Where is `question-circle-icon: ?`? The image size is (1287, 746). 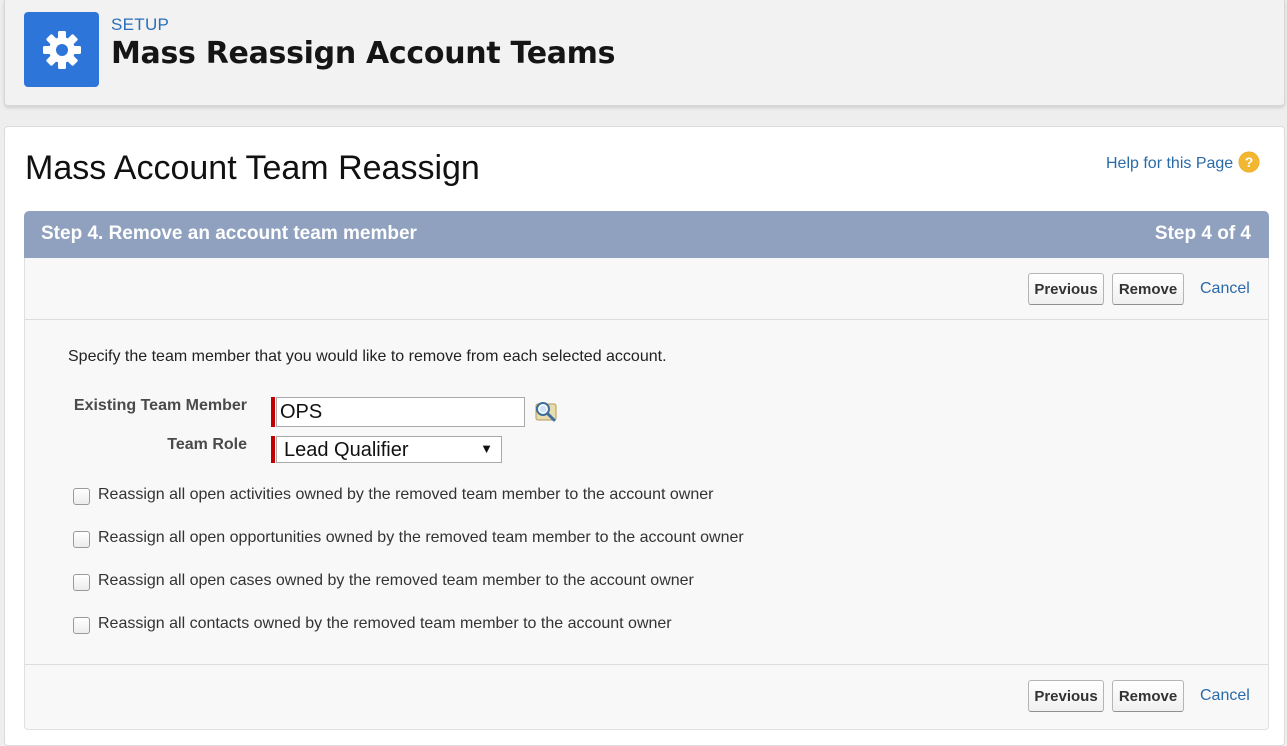 question-circle-icon: ? is located at coordinates (1249, 162).